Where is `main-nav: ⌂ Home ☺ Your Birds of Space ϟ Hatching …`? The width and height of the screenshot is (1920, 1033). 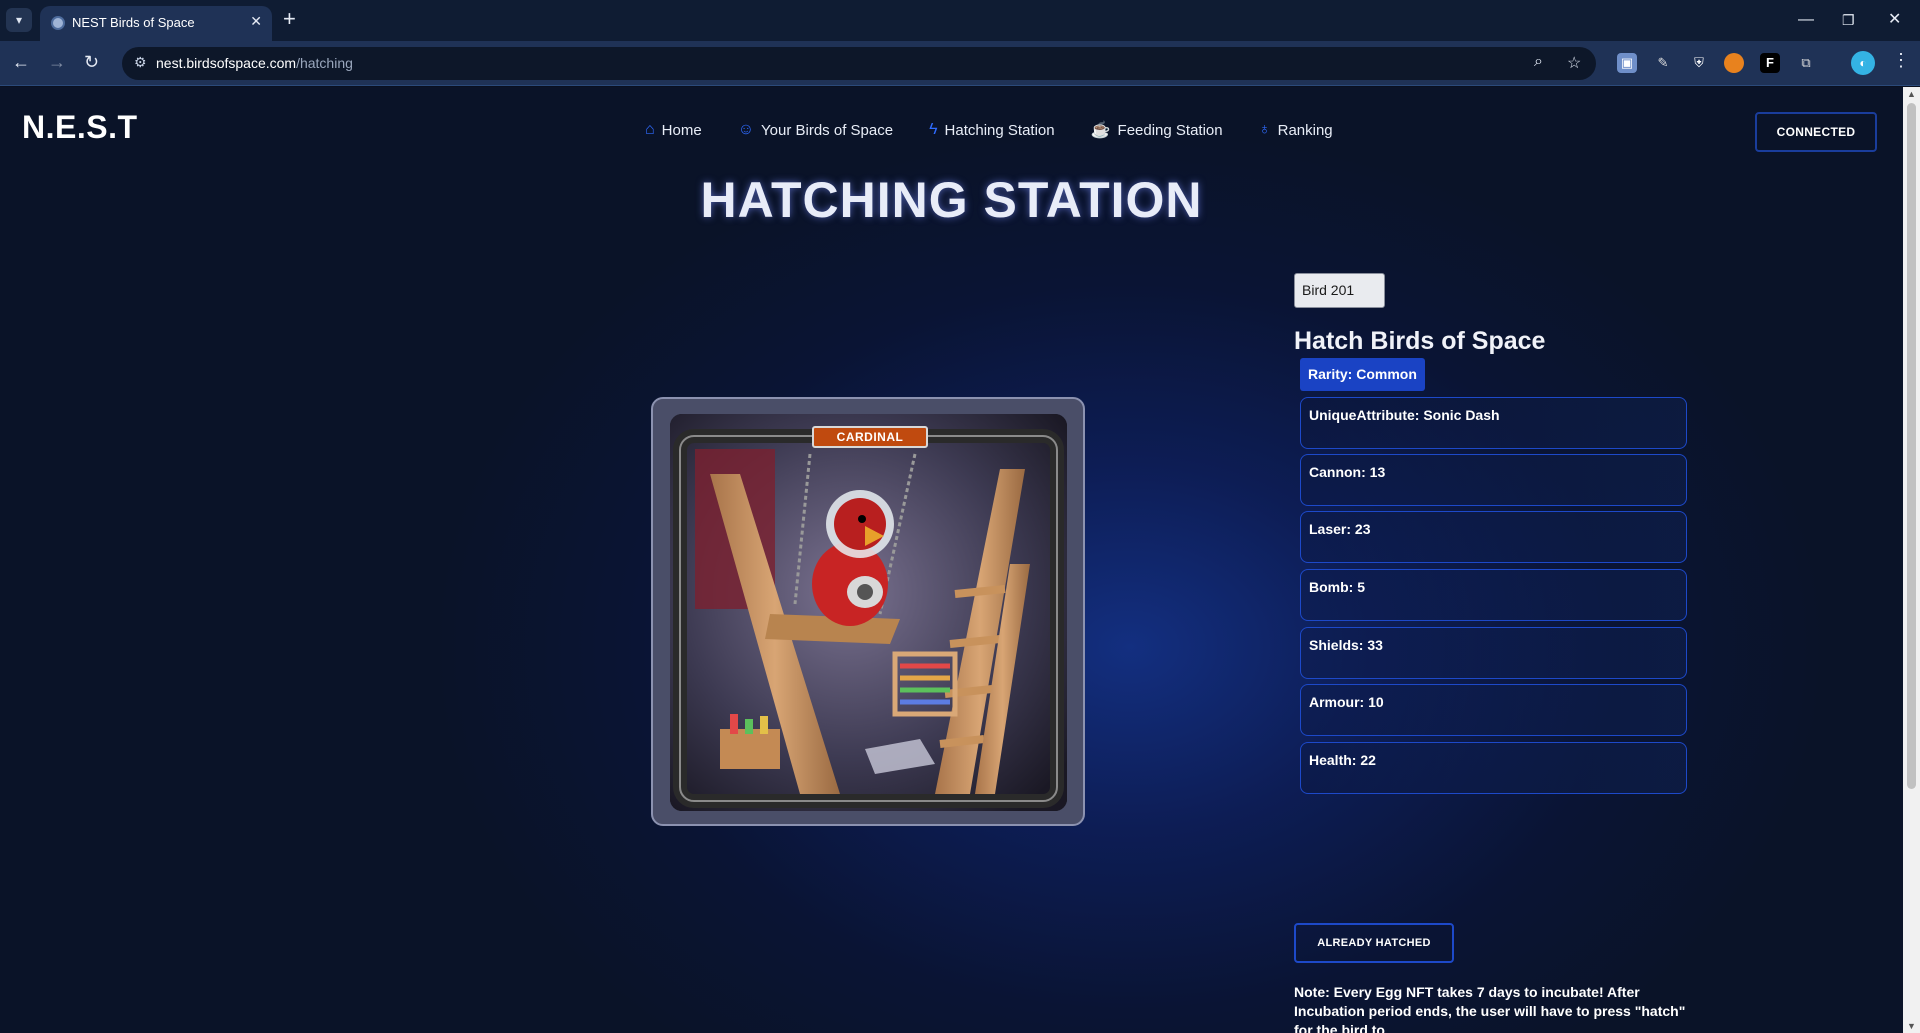 main-nav: ⌂ Home ☺ Your Birds of Space ϟ Hatching … is located at coordinates (989, 130).